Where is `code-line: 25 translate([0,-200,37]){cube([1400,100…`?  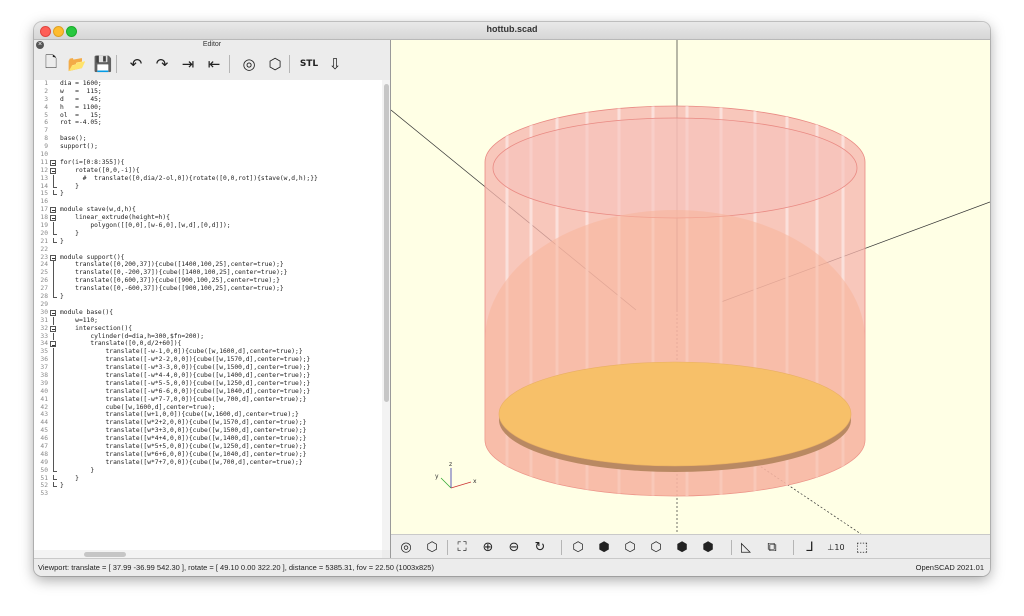
code-line: 25 translate([0,-200,37]){cube([1400,100… is located at coordinates (208, 273).